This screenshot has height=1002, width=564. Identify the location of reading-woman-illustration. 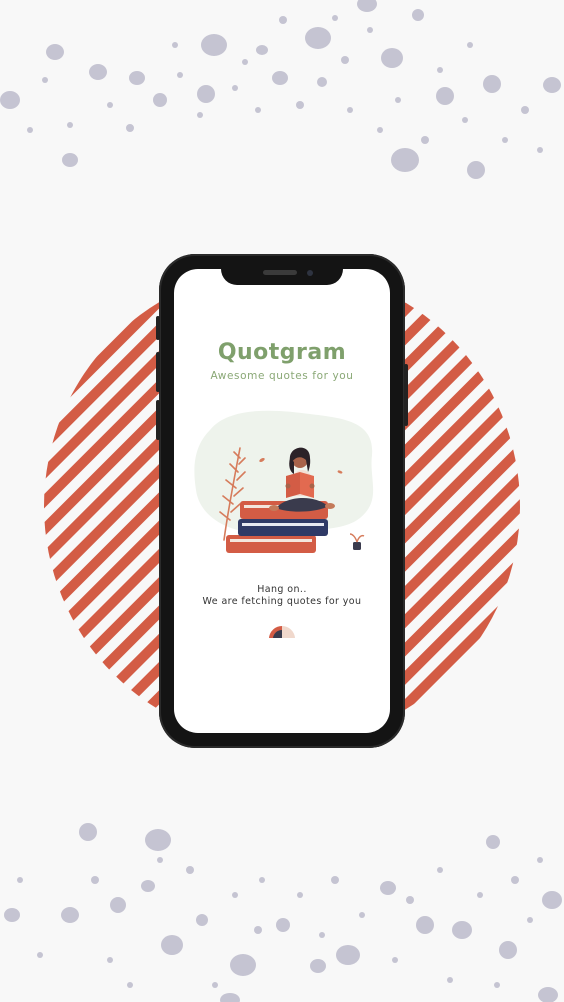
(284, 481).